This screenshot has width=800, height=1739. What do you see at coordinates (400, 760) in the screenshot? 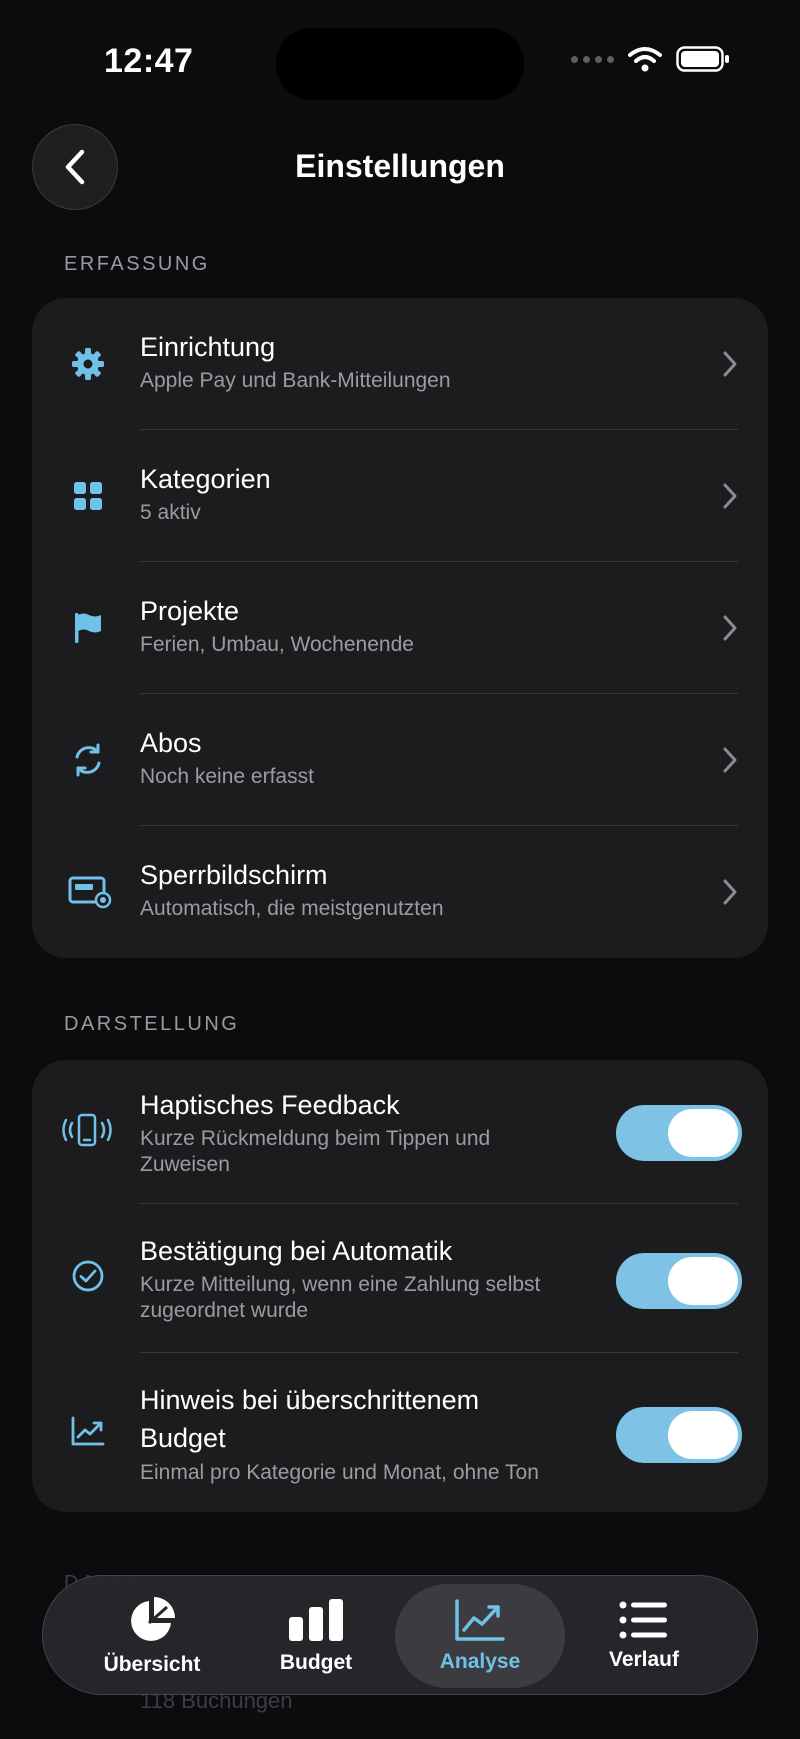
I see `settings-row-abos: Abos Noch keine erfasst` at bounding box center [400, 760].